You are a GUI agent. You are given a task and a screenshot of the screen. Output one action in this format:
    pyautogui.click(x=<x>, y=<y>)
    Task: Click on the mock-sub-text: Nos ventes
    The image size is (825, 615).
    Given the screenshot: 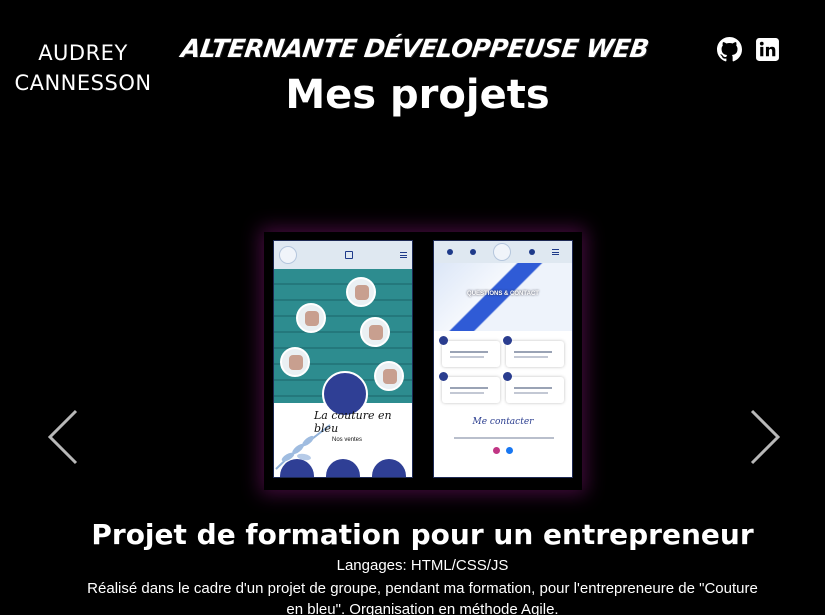 What is the action you would take?
    pyautogui.click(x=347, y=440)
    